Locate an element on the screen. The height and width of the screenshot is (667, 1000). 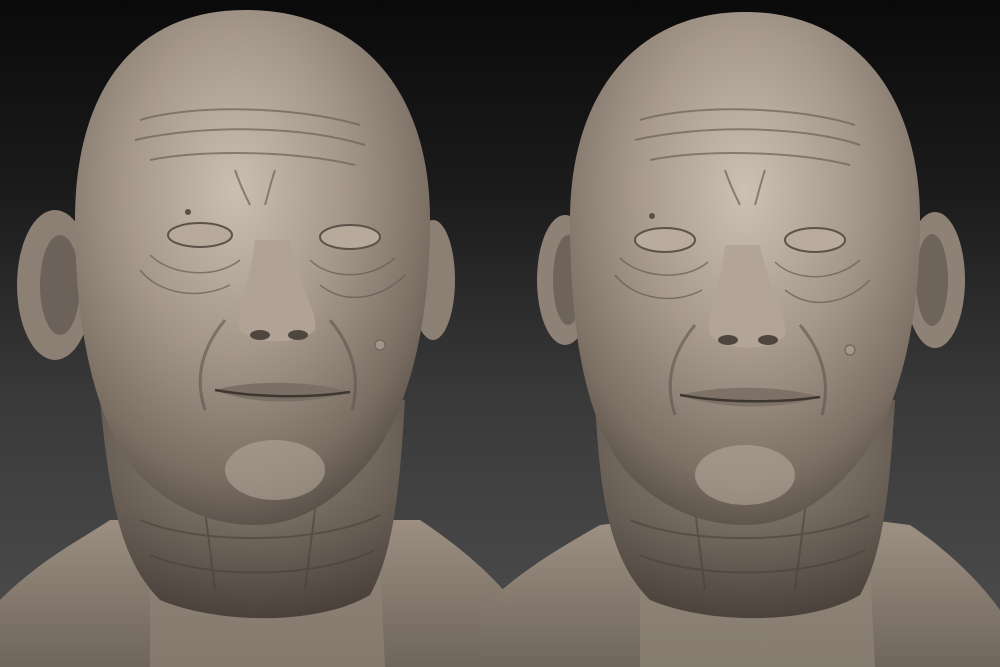
left-ear-inner is located at coordinates (60, 285).